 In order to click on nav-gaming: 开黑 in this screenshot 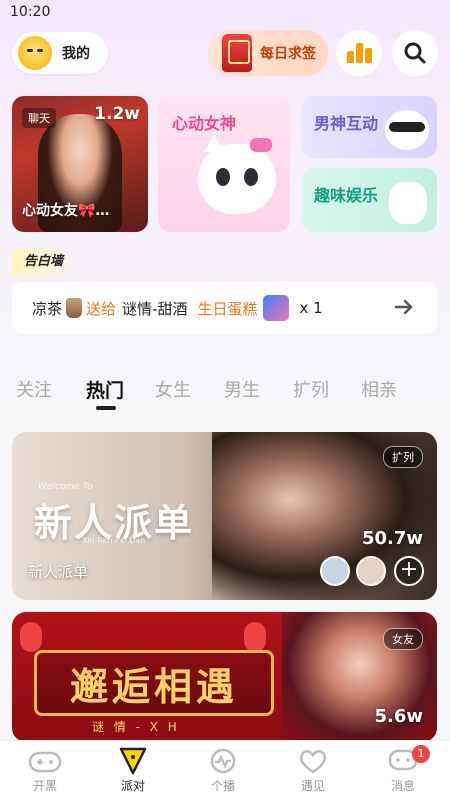, I will do `click(45, 770)`.